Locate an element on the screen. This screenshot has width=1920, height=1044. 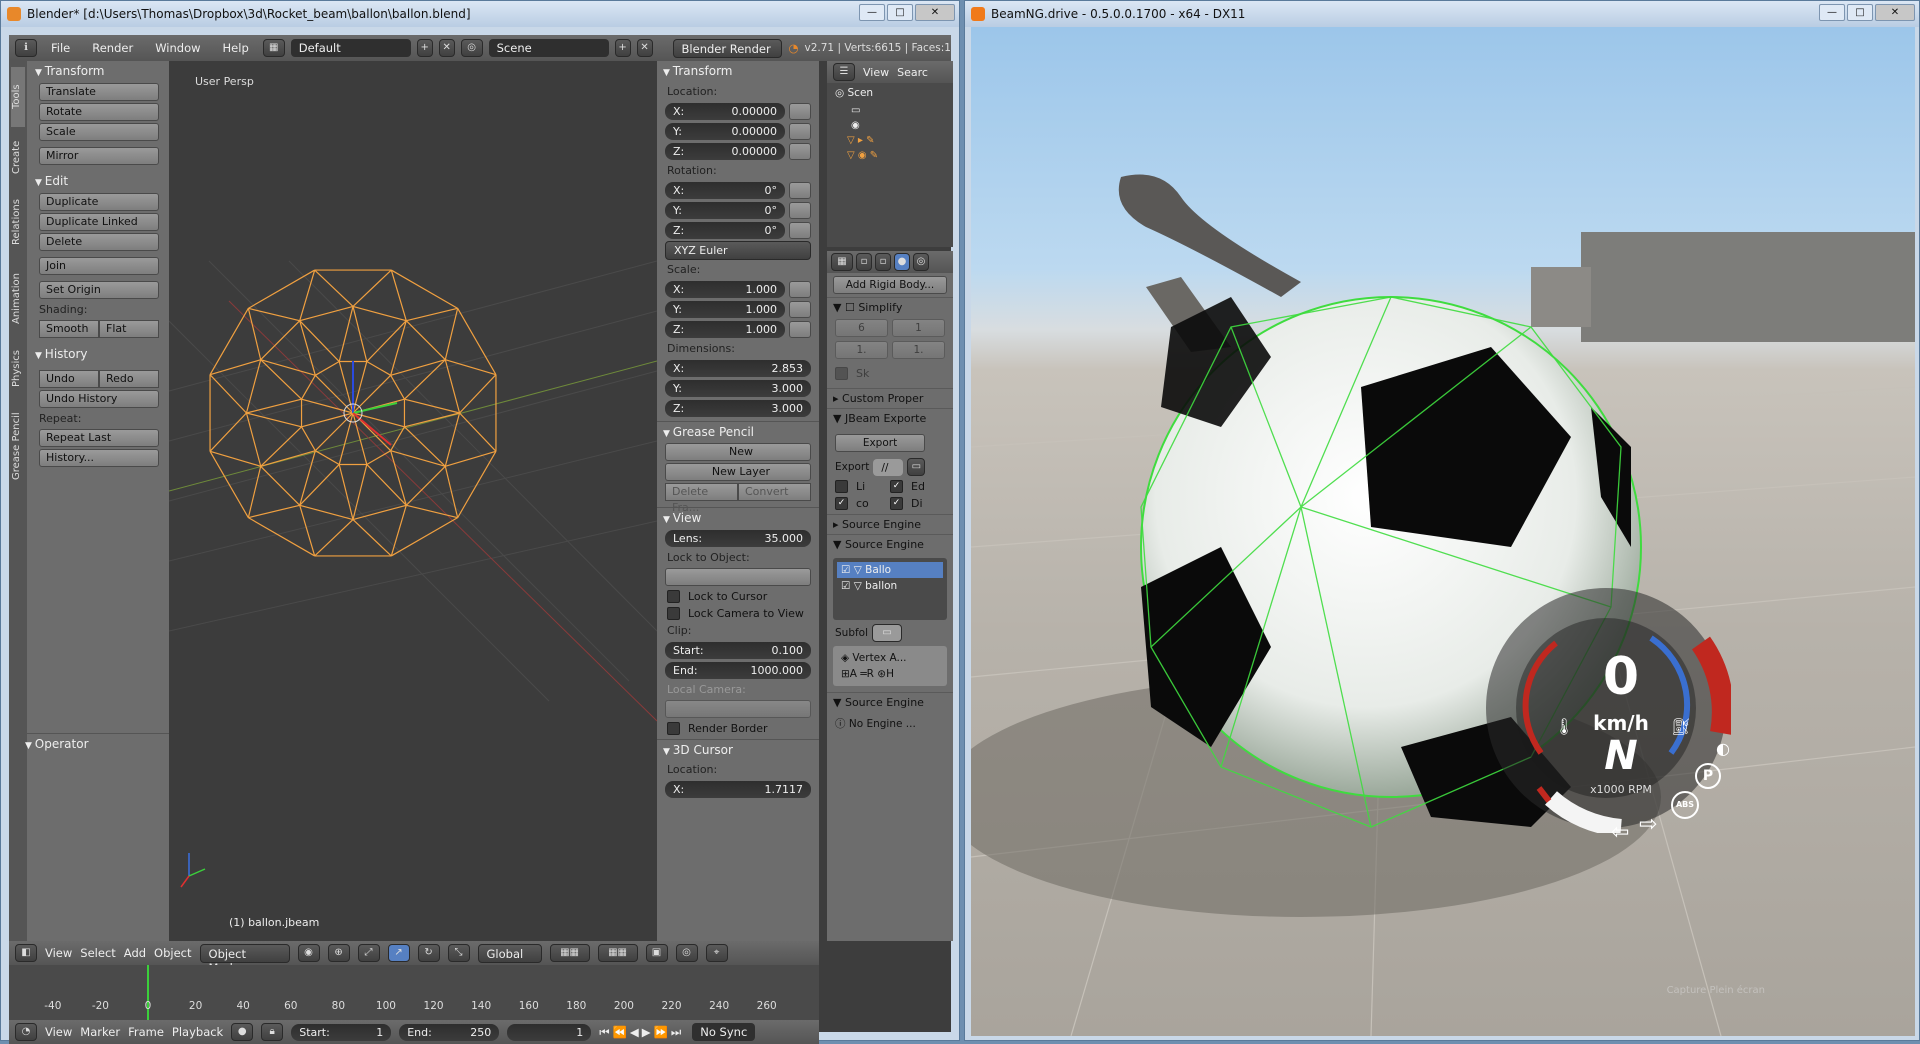
scale-z-field: Z: 1.000 is located at coordinates (725, 329).